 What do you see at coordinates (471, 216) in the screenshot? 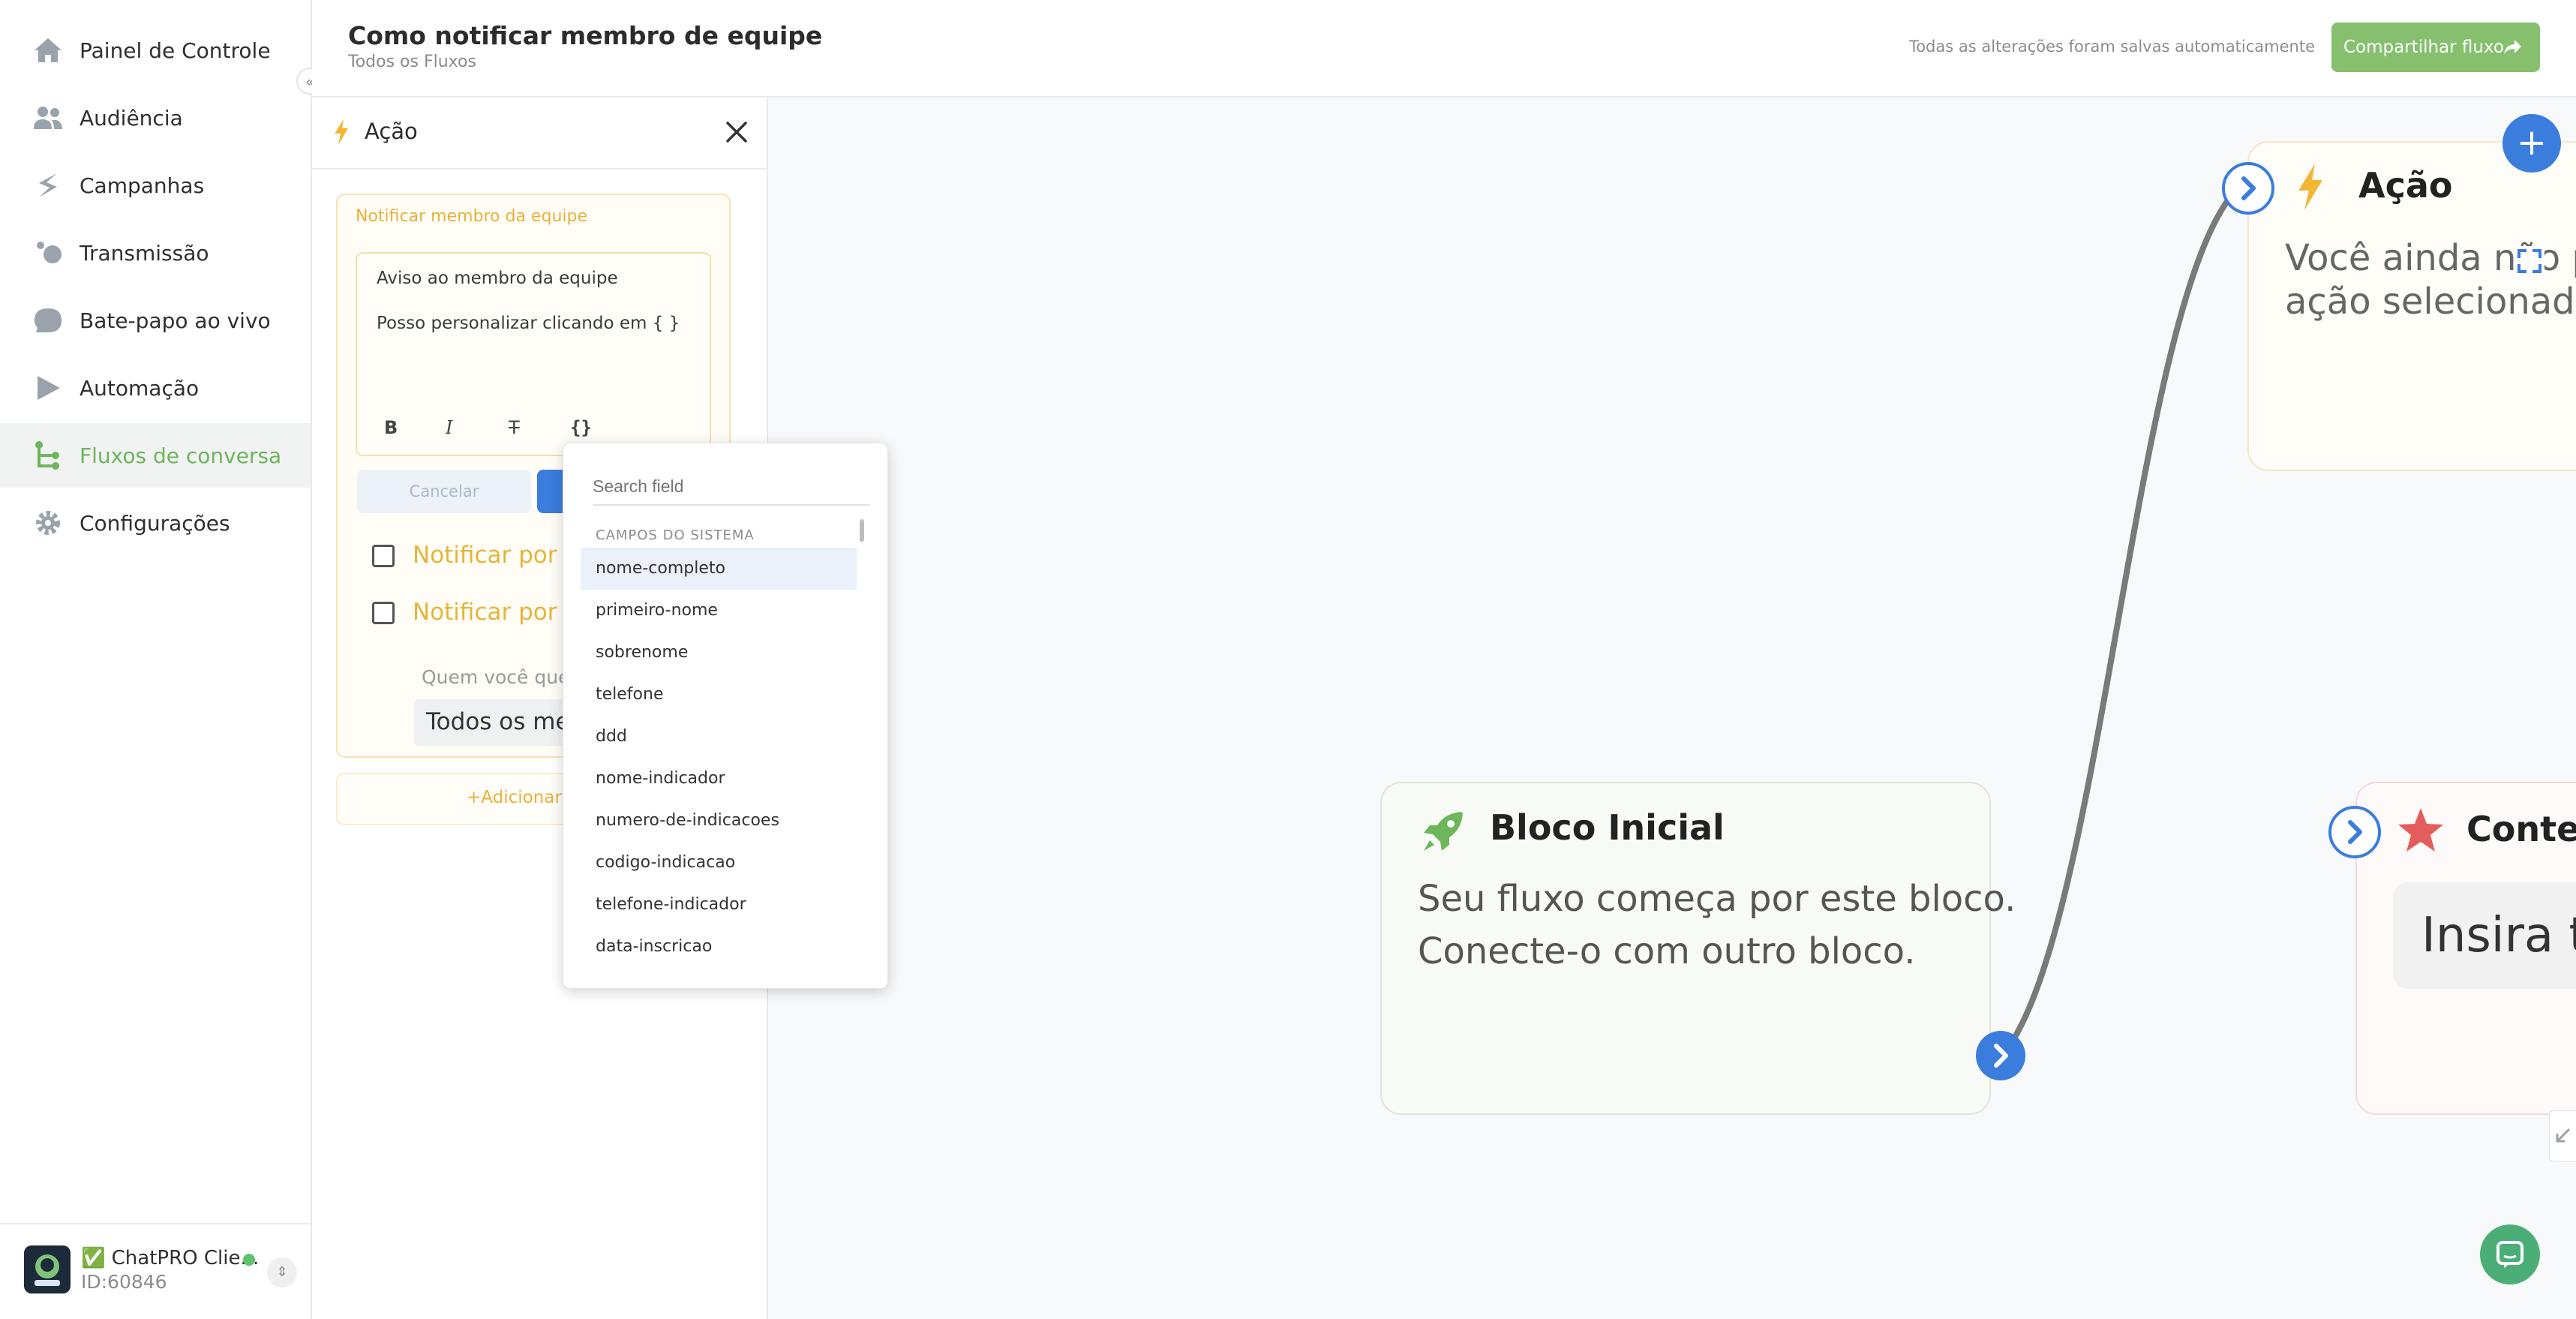
I see `notify-card-title: Notificar membro da equipe` at bounding box center [471, 216].